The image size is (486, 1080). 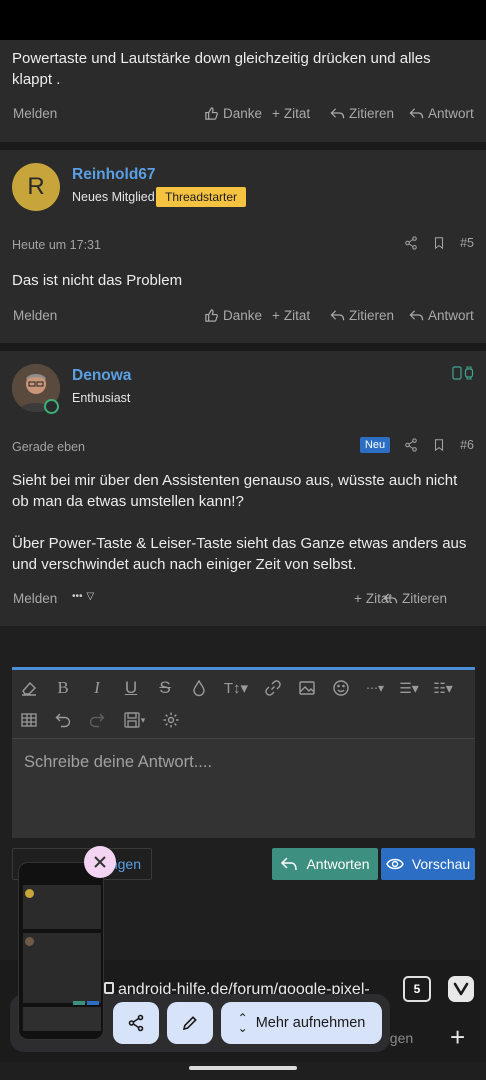 I want to click on close-icon, so click(x=100, y=862).